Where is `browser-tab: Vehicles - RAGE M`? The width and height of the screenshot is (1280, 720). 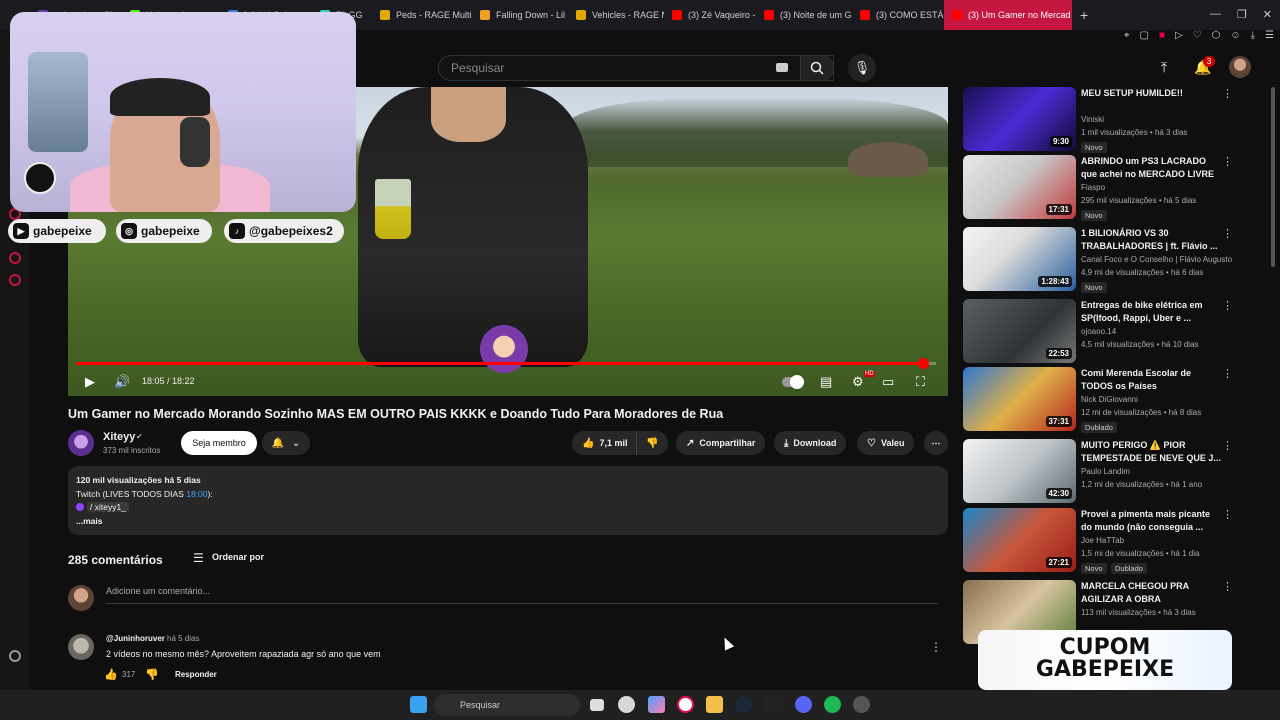 browser-tab: Vehicles - RAGE M is located at coordinates (616, 15).